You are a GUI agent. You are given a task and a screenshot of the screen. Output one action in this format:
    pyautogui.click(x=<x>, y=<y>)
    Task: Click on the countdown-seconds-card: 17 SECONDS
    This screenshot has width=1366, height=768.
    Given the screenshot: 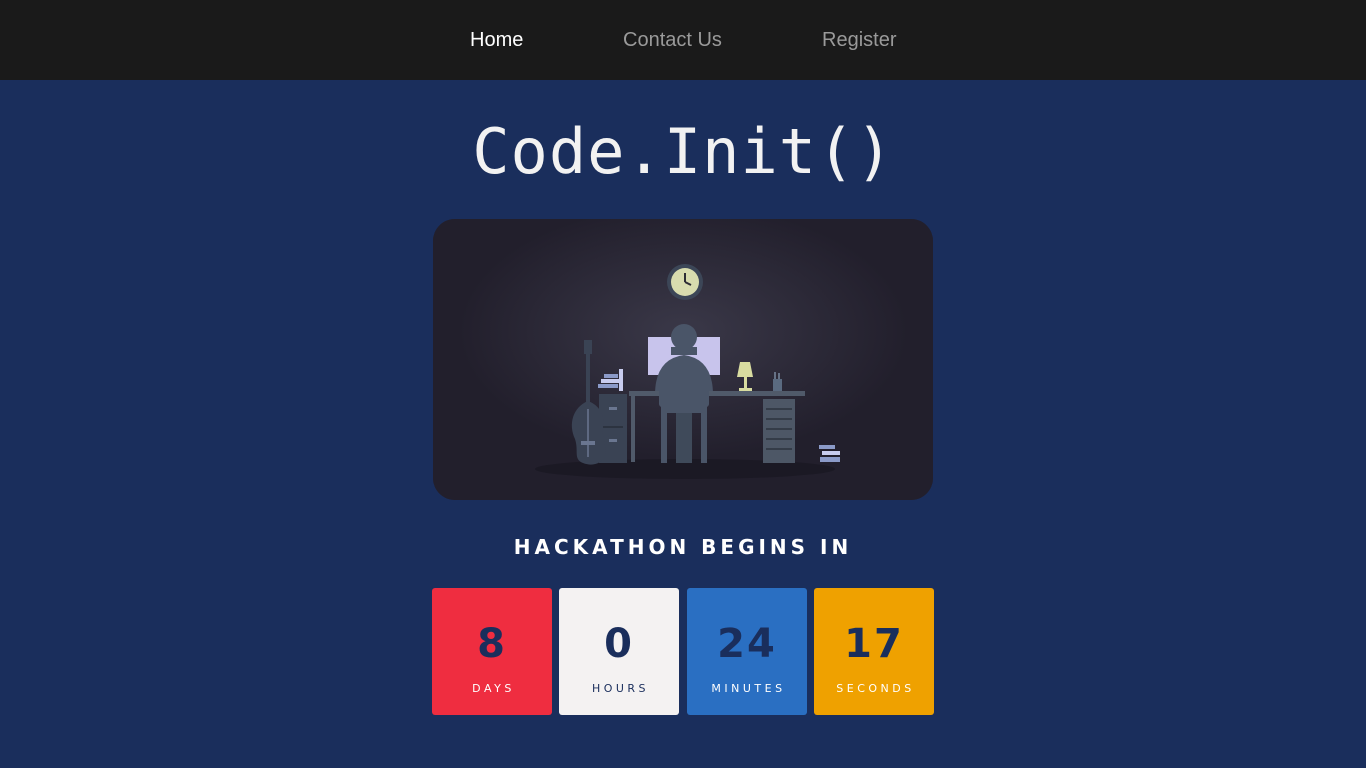 What is the action you would take?
    pyautogui.click(x=874, y=651)
    